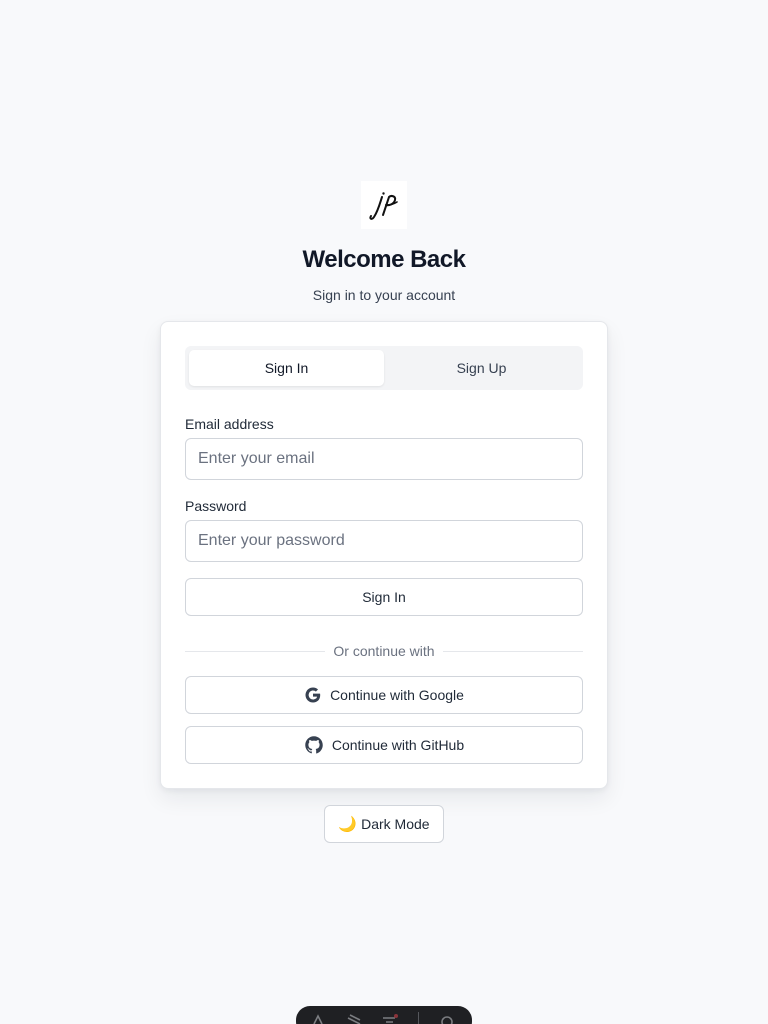 The image size is (768, 1024). Describe the element at coordinates (354, 1019) in the screenshot. I see `toolbar-audit-icon` at that location.